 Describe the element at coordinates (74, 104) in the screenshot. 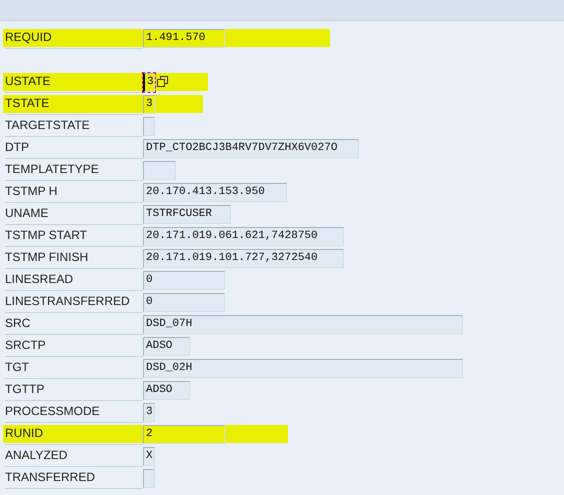

I see `field-label: TSTATE` at that location.